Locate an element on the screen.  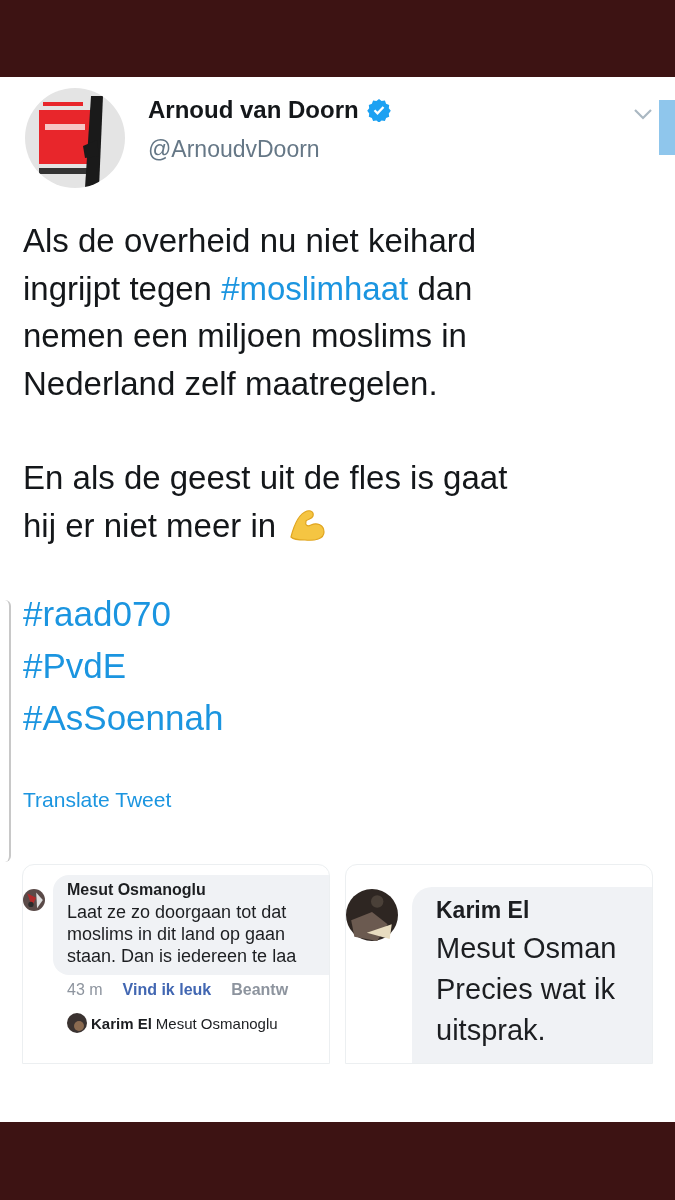
chevron-down-icon is located at coordinates (643, 114).